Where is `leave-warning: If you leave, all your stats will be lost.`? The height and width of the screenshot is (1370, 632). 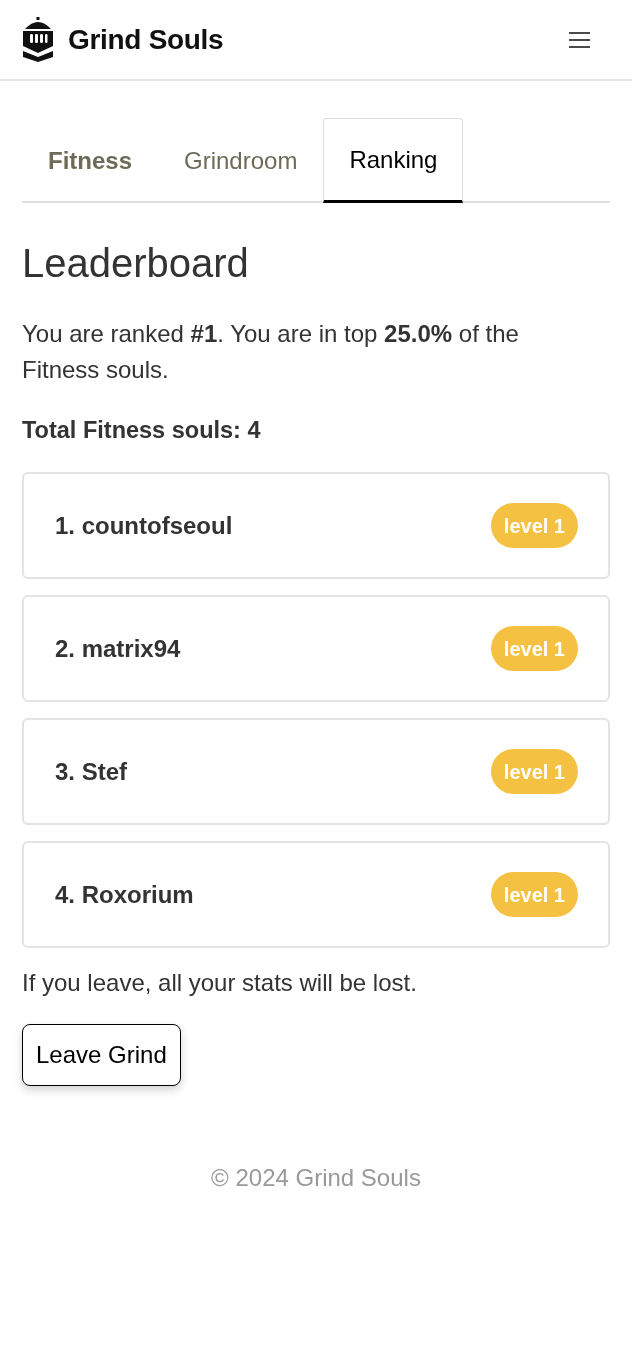
leave-warning: If you leave, all your stats will be lost. is located at coordinates (220, 983).